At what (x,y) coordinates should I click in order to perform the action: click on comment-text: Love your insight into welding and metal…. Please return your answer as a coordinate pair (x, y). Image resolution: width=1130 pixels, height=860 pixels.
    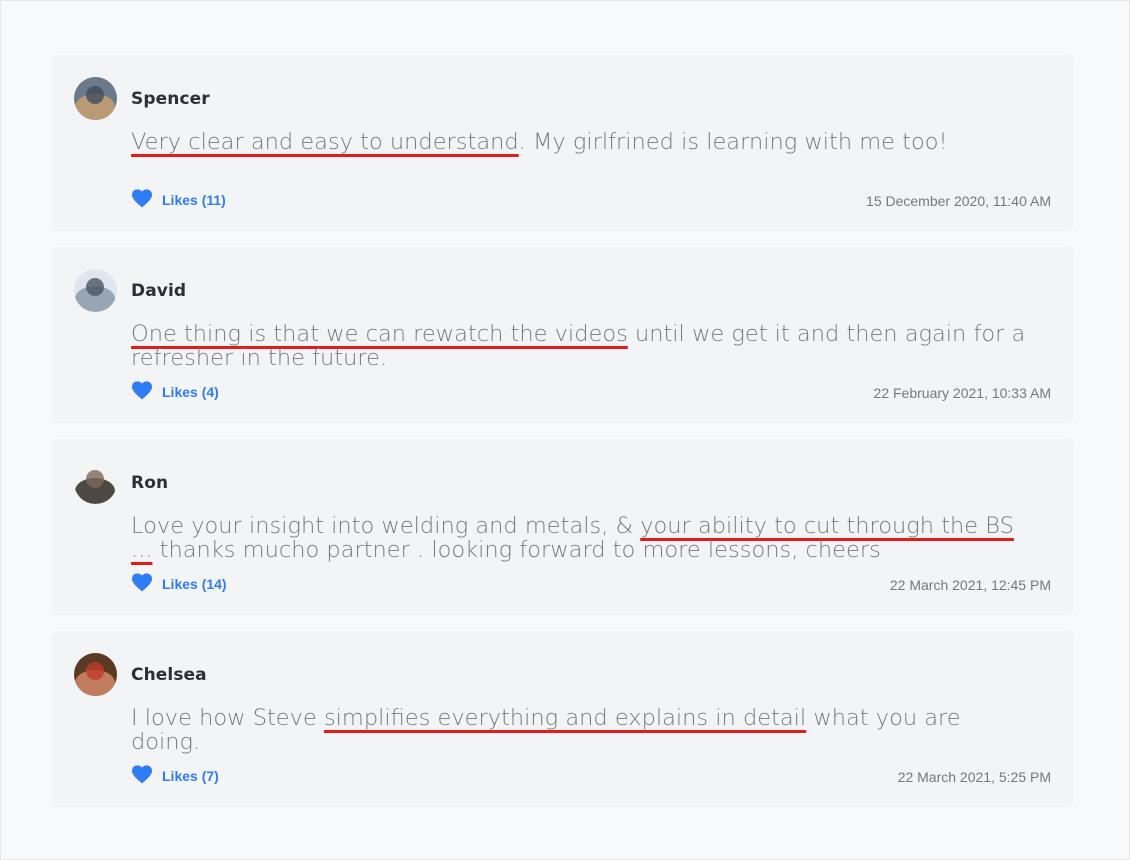
    Looking at the image, I should click on (581, 538).